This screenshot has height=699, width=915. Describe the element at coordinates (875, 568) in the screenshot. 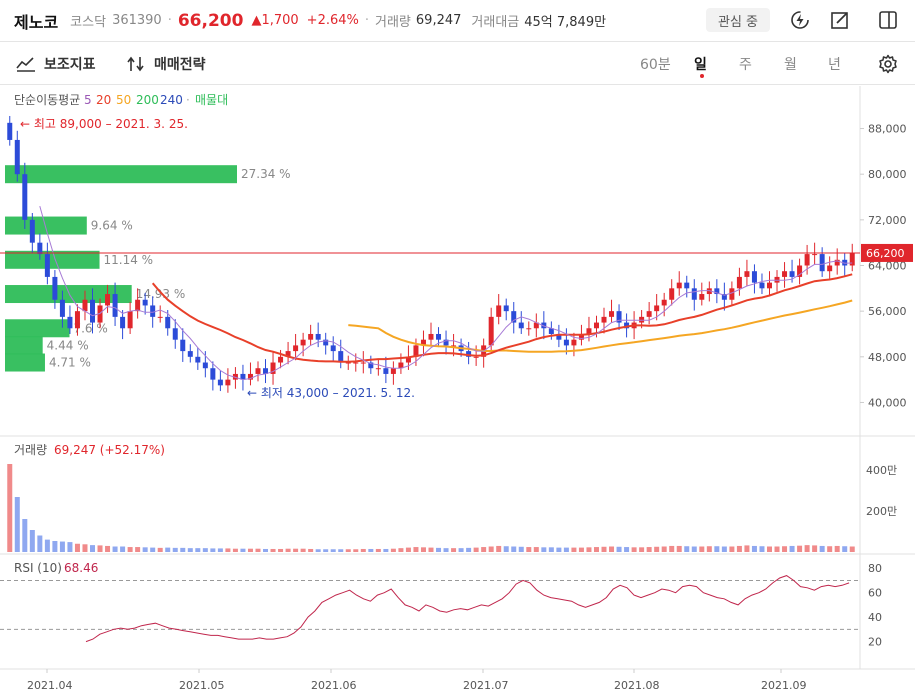

I see `rsi-tick-label: 80` at that location.